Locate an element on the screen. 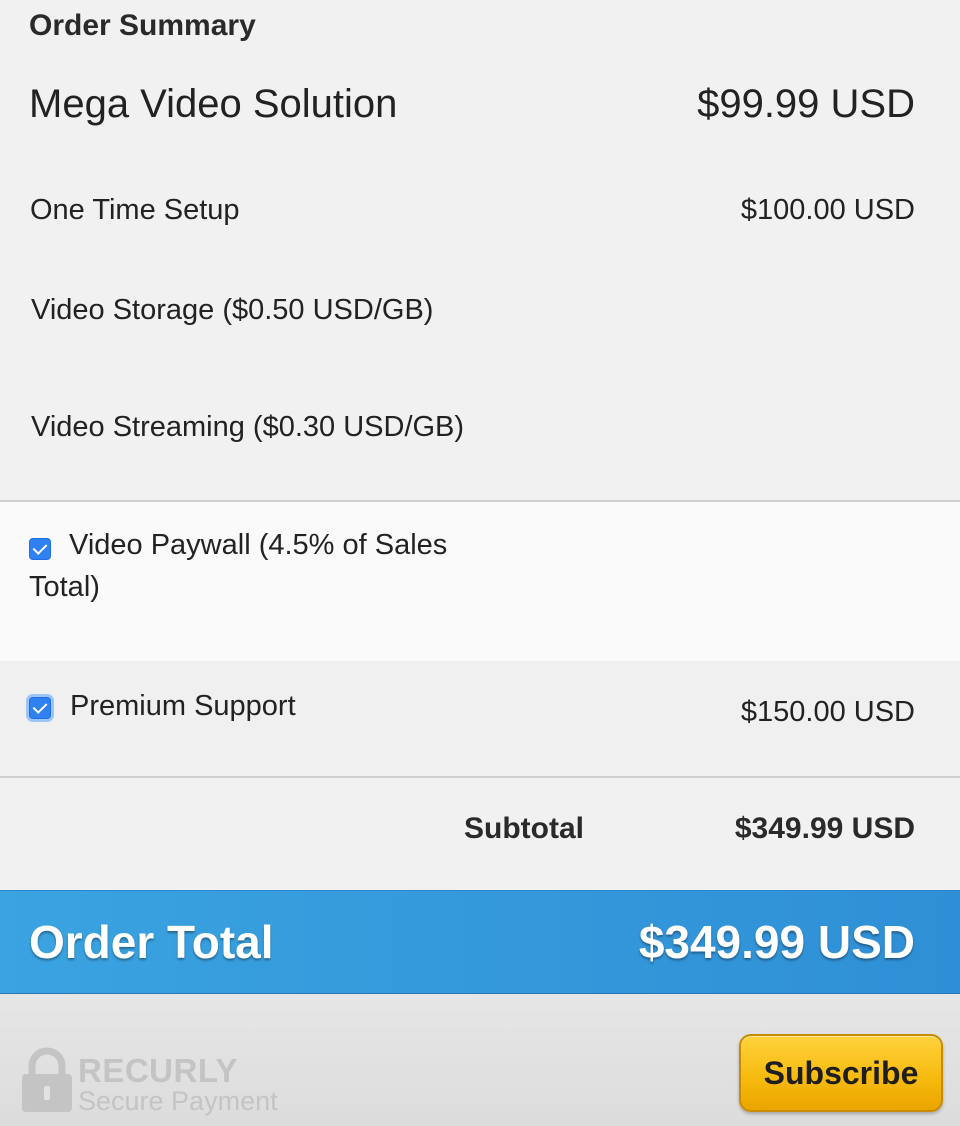  lock-icon is located at coordinates (47, 1079).